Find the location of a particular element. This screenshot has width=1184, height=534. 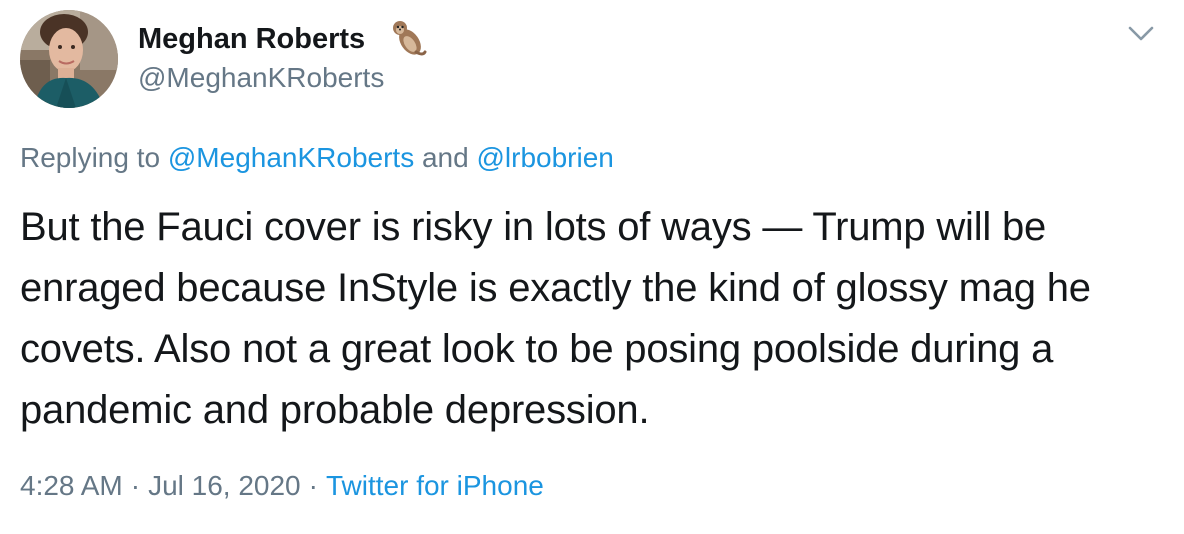

tweet-source-link: Twitter for iPhone is located at coordinates (435, 485).